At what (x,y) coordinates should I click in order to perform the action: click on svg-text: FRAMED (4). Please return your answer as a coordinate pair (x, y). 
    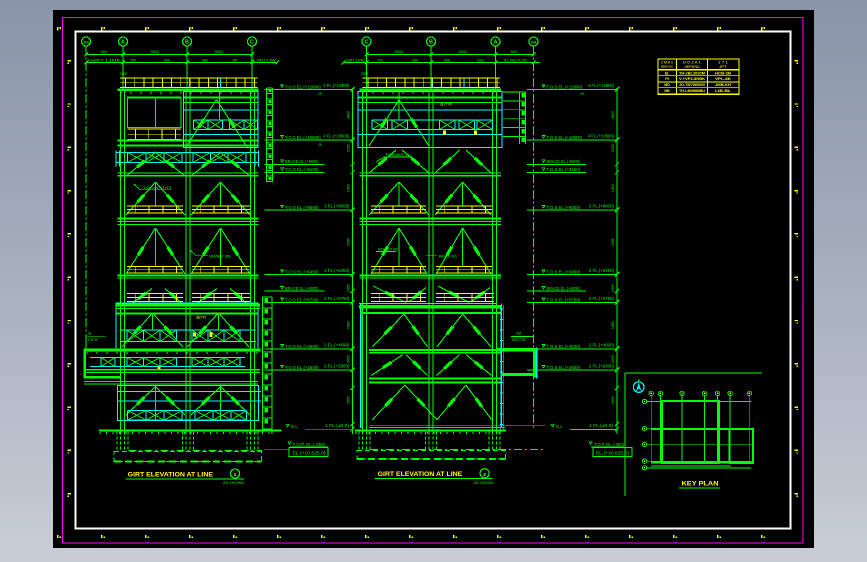
    Looking at the image, I should click on (399, 155).